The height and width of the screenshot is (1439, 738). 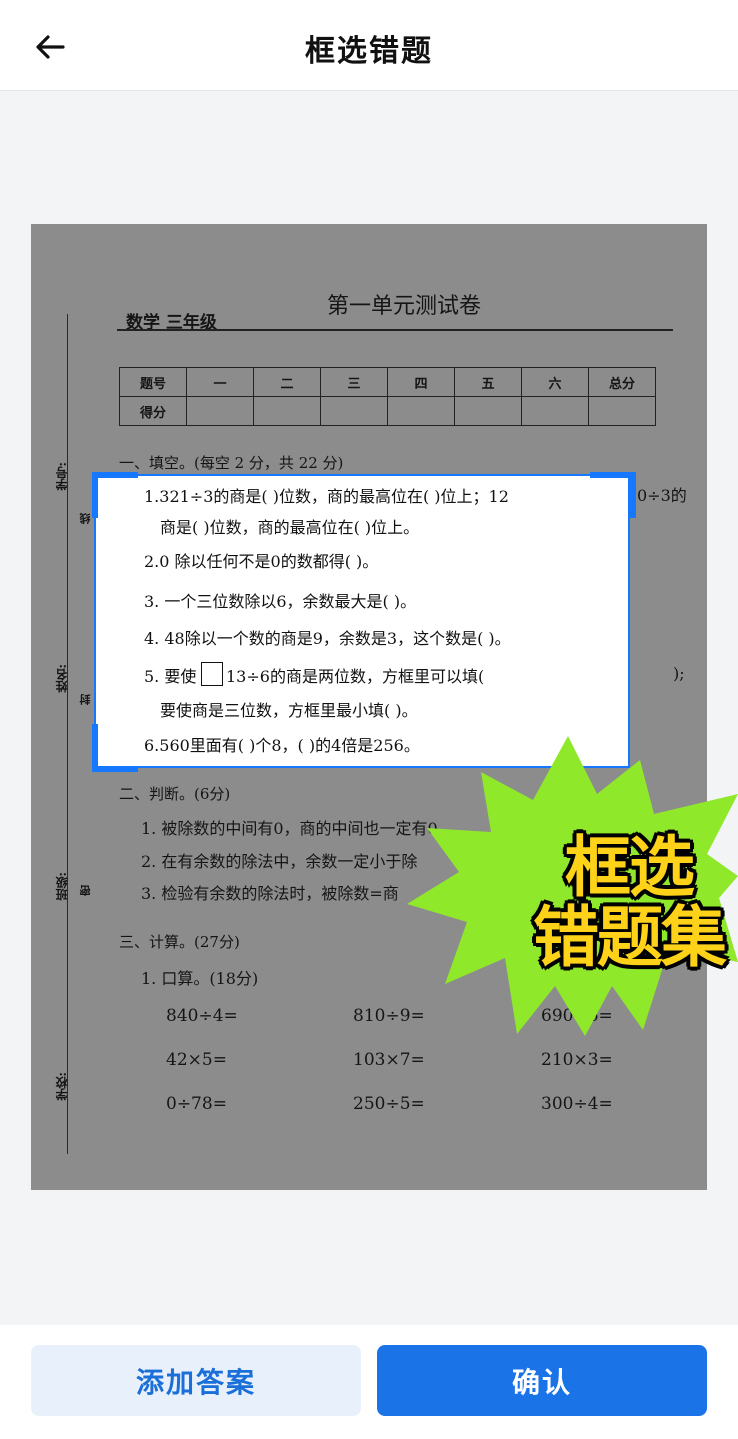 What do you see at coordinates (289, 710) in the screenshot?
I see `selected-line: 要使商是三位数，方框里最小填( )。` at bounding box center [289, 710].